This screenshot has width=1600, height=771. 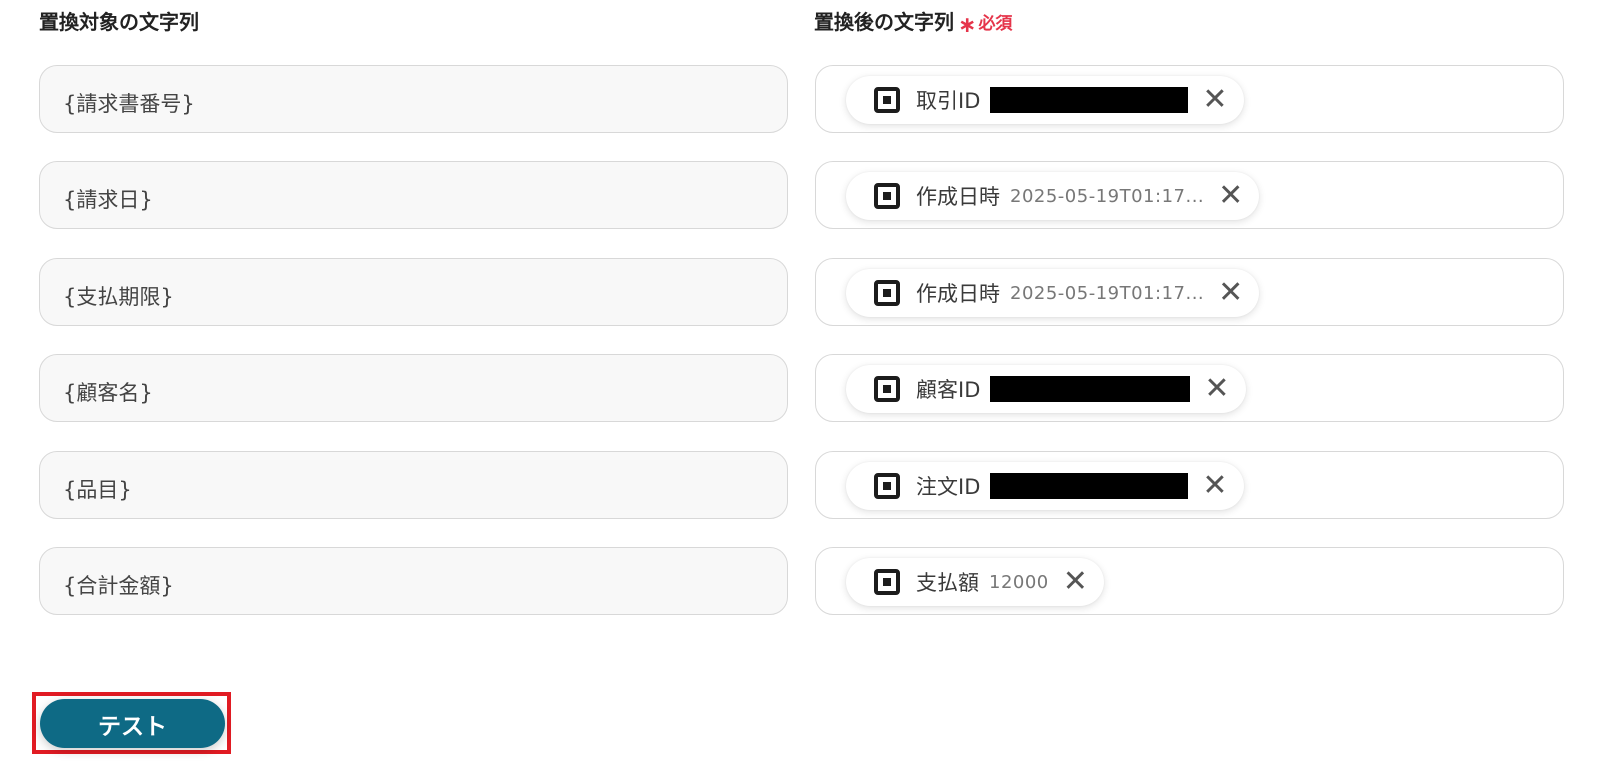 I want to click on source-string-text: {顧客名}, so click(x=108, y=393).